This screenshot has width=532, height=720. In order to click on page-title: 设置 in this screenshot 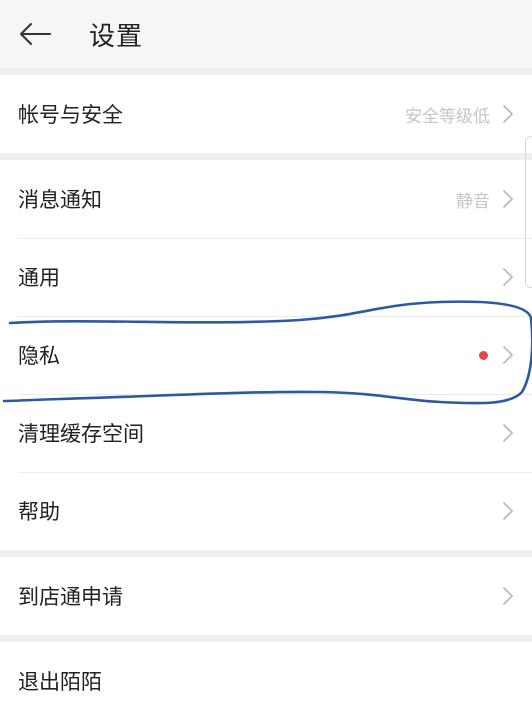, I will do `click(116, 36)`.